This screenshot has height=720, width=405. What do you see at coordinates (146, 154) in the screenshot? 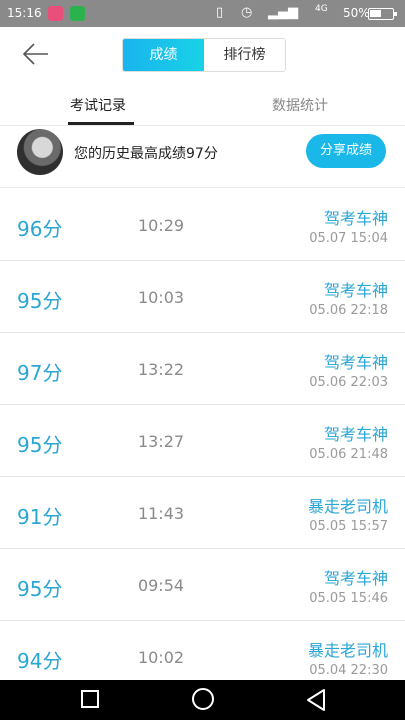
I see `best-score-text: 您的历史最高成绩97分` at bounding box center [146, 154].